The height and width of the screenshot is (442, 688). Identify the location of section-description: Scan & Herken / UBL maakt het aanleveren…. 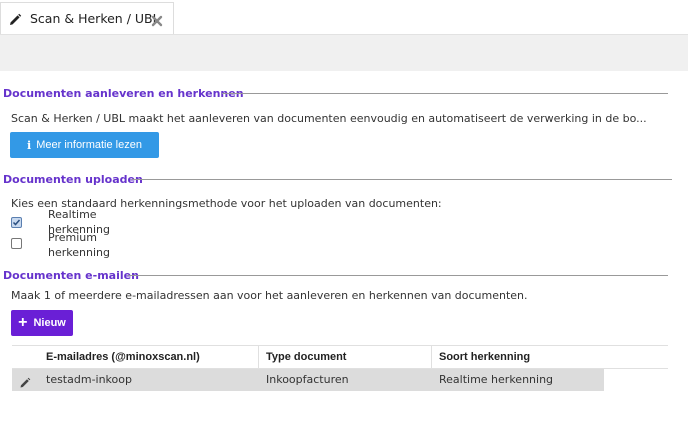
(329, 118).